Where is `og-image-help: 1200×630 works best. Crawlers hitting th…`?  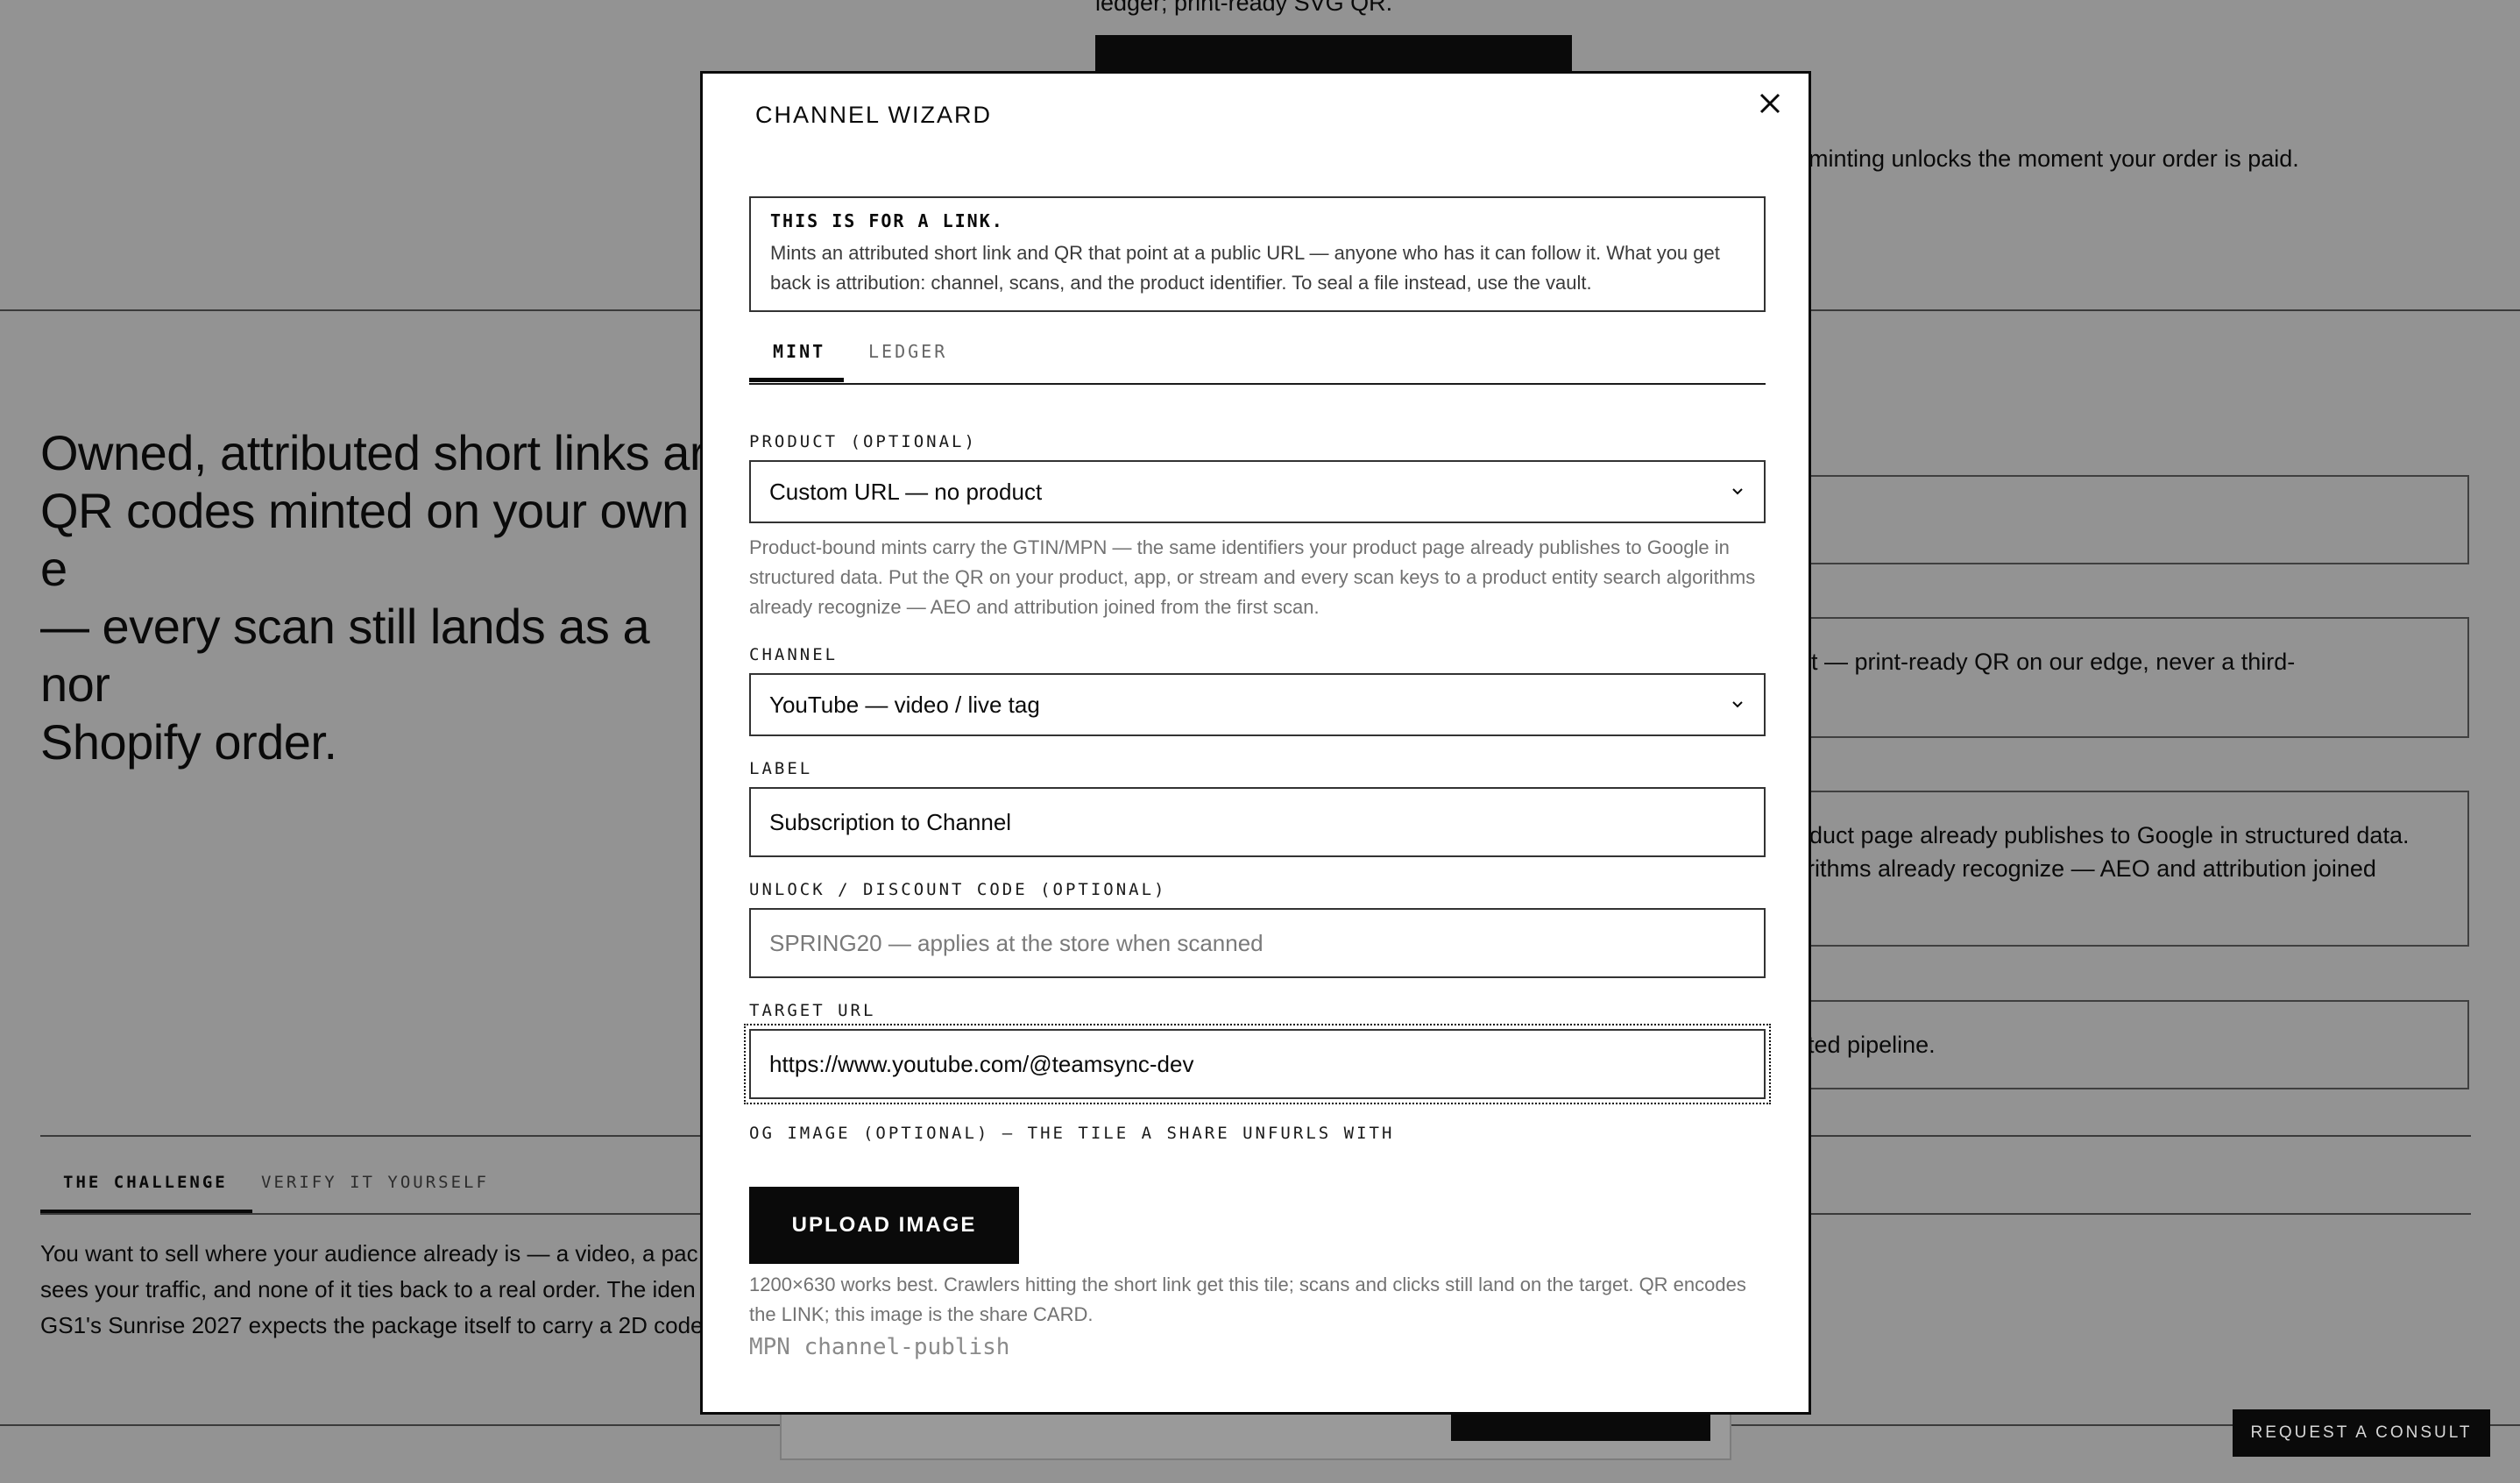 og-image-help: 1200×630 works best. Crawlers hitting th… is located at coordinates (1247, 1299).